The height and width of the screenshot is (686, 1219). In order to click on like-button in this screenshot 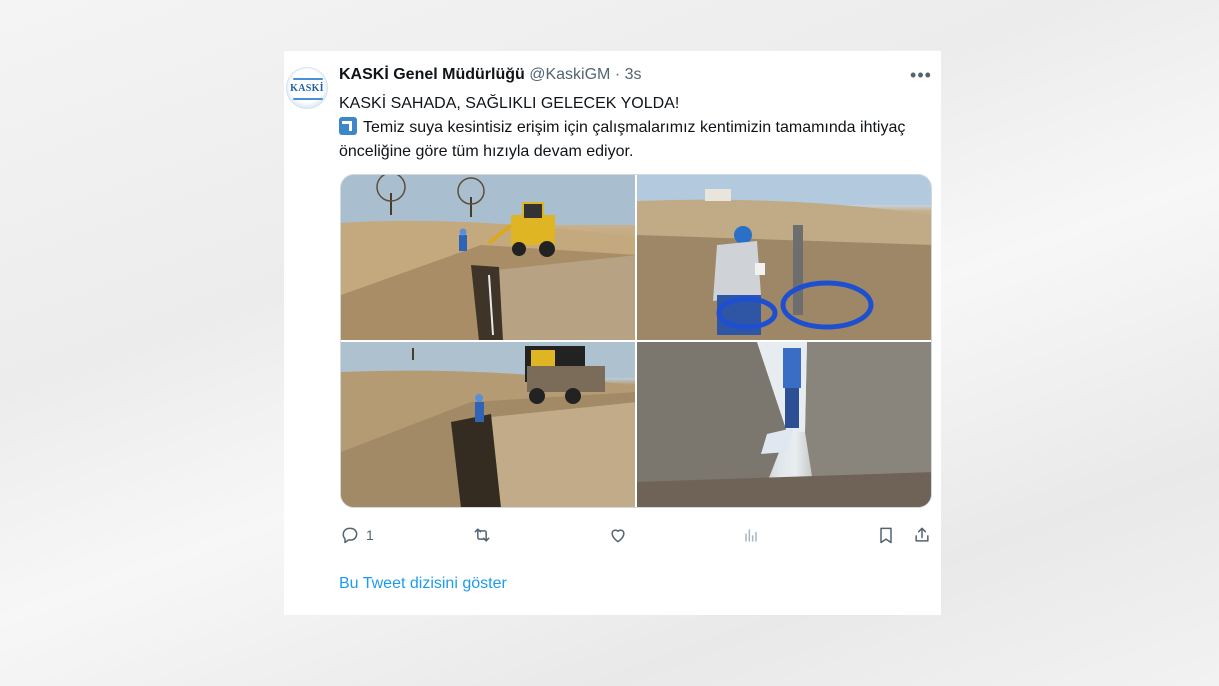, I will do `click(621, 535)`.